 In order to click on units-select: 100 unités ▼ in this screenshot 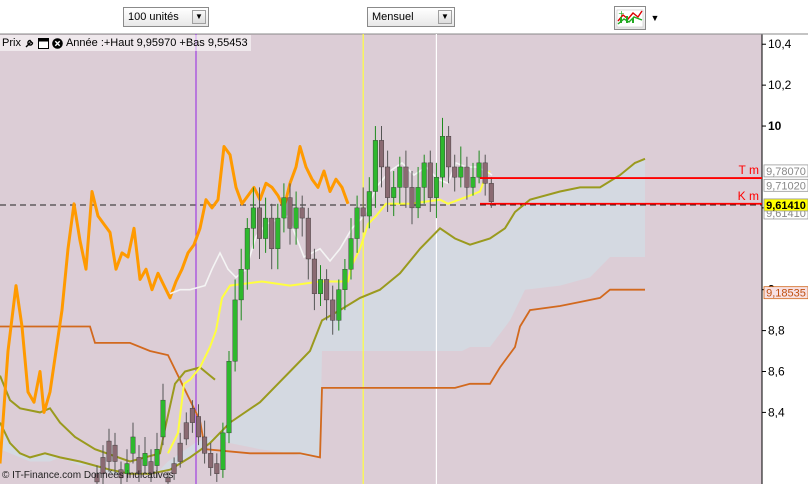, I will do `click(166, 17)`.